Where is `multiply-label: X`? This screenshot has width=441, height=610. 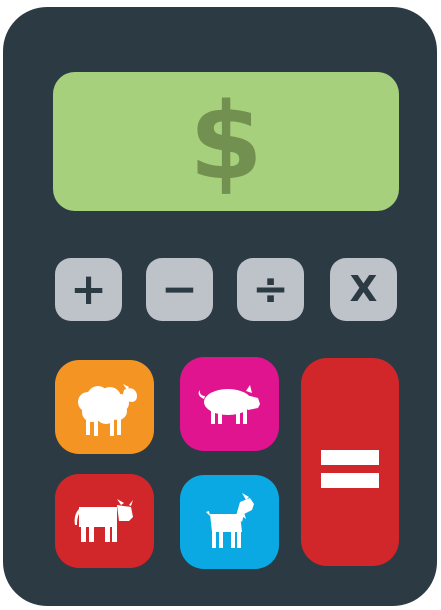 multiply-label: X is located at coordinates (363, 289).